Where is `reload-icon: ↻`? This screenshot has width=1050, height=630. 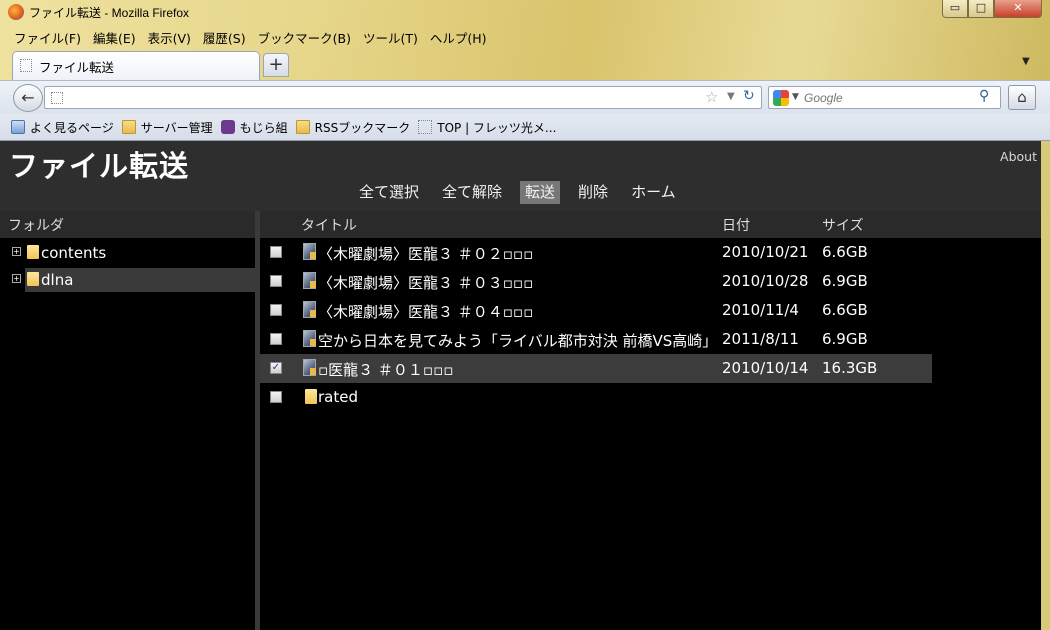
reload-icon: ↻ is located at coordinates (749, 96).